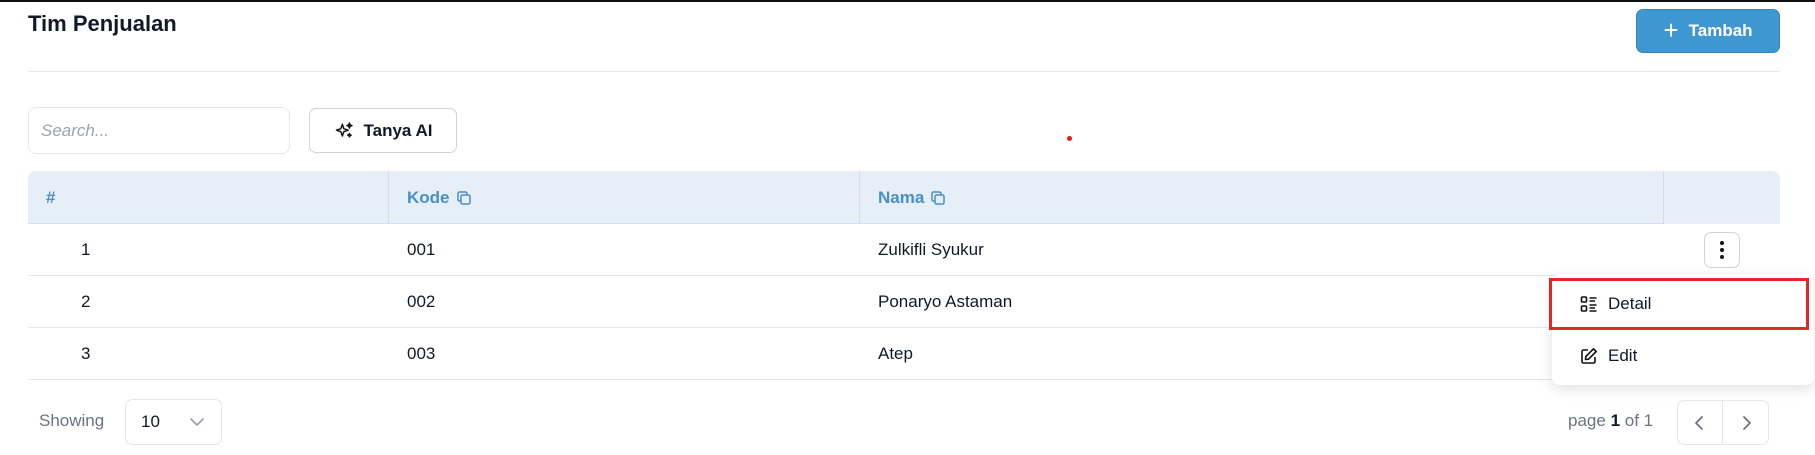  I want to click on column-header-kode: Kode, so click(624, 197).